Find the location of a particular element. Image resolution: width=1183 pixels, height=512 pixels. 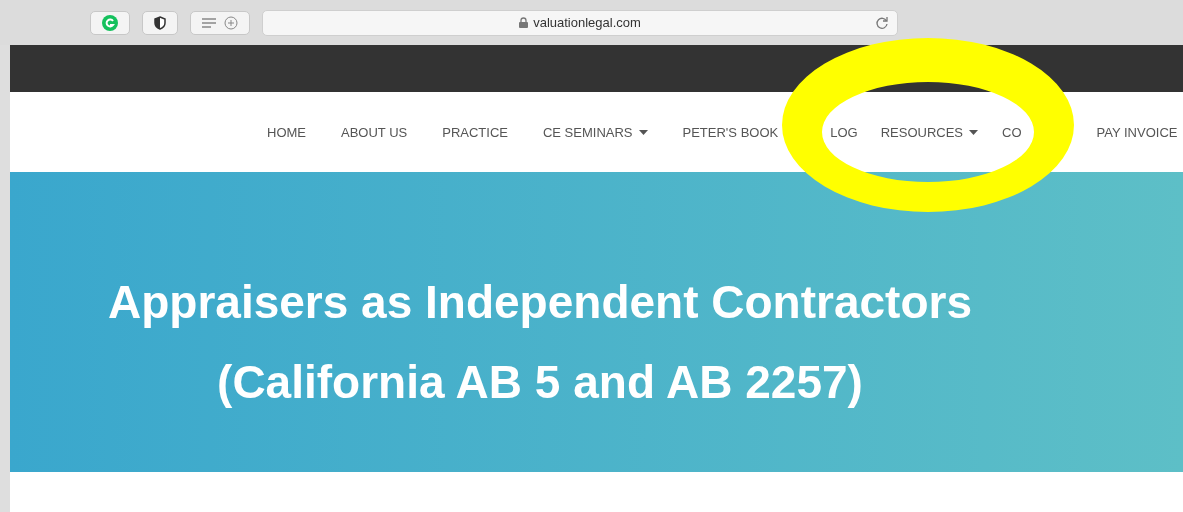

shield-icon is located at coordinates (160, 22).